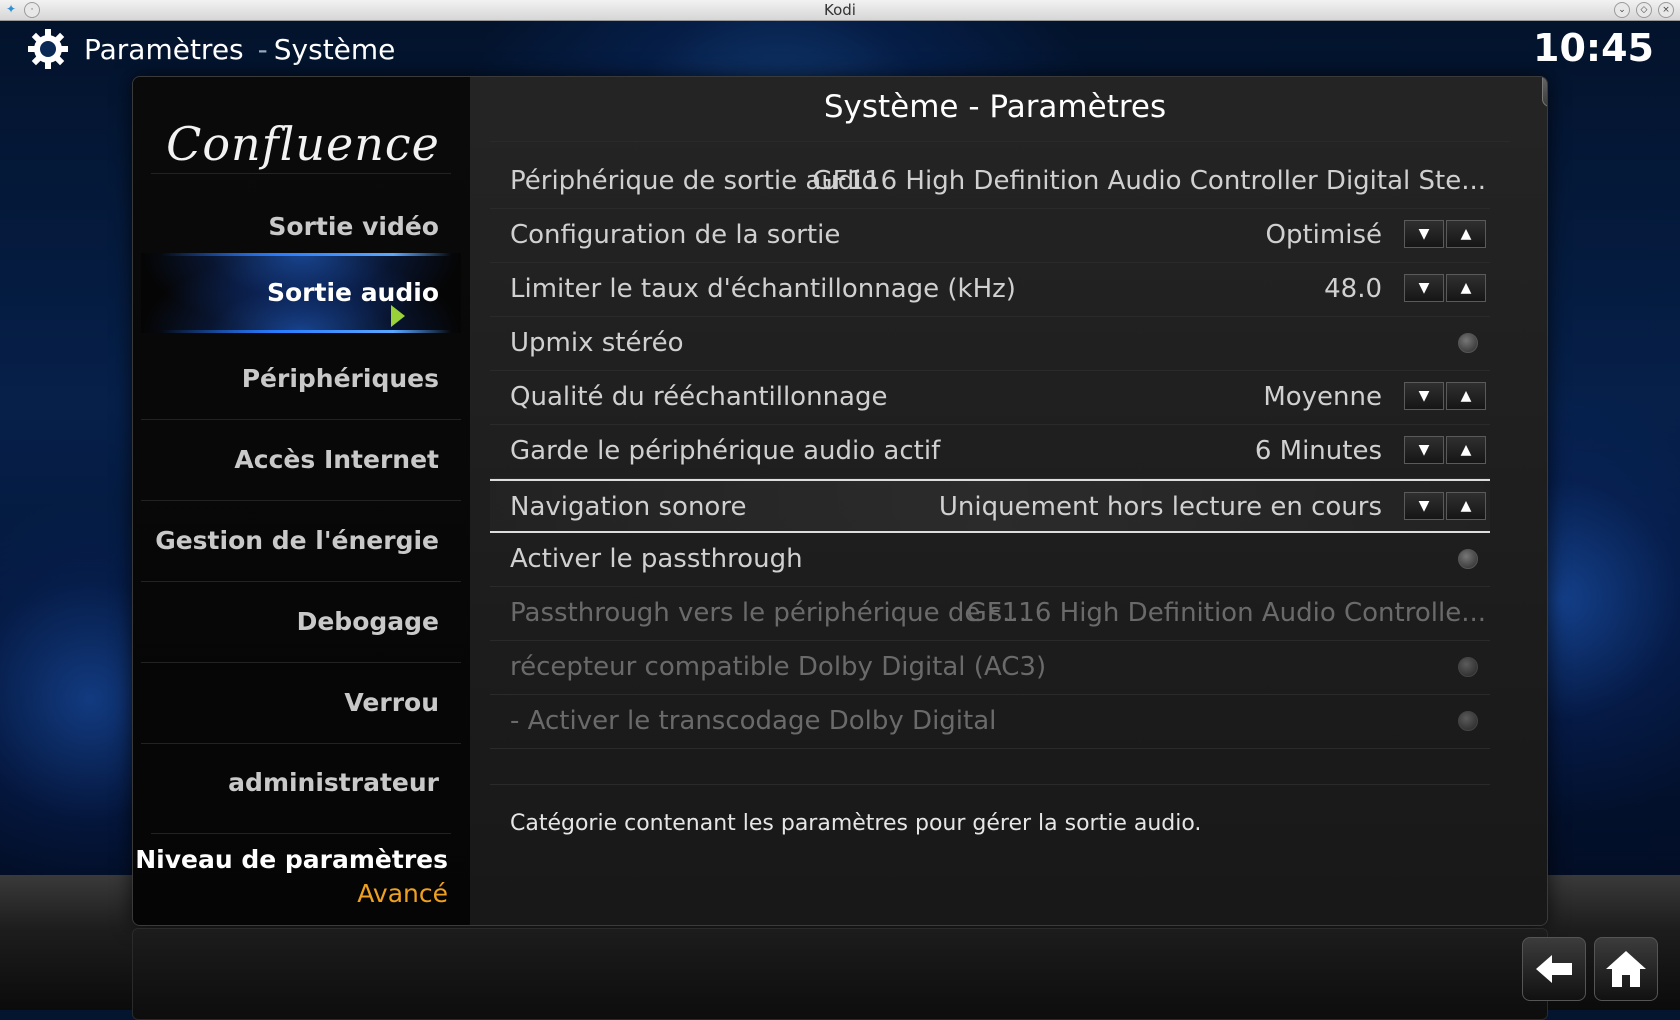  Describe the element at coordinates (990, 398) in the screenshot. I see `setting-row-resample-quality: Qualité du rééchantillonnage Moyenne ▼ ▲` at that location.